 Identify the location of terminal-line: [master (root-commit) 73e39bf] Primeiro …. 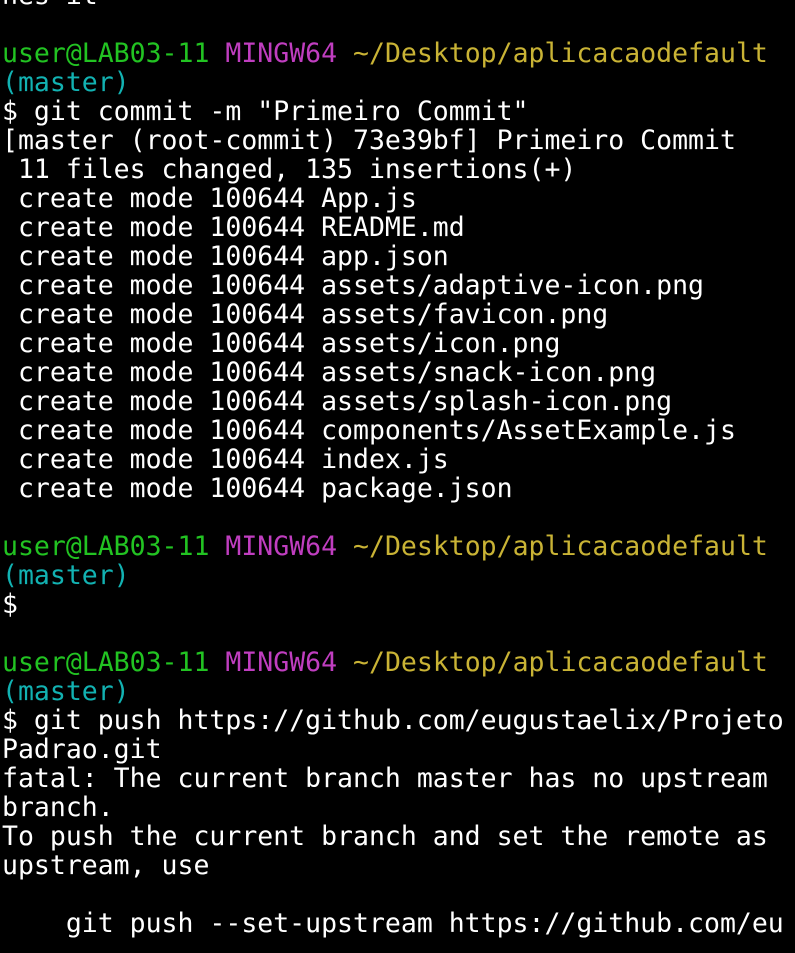
(398, 140).